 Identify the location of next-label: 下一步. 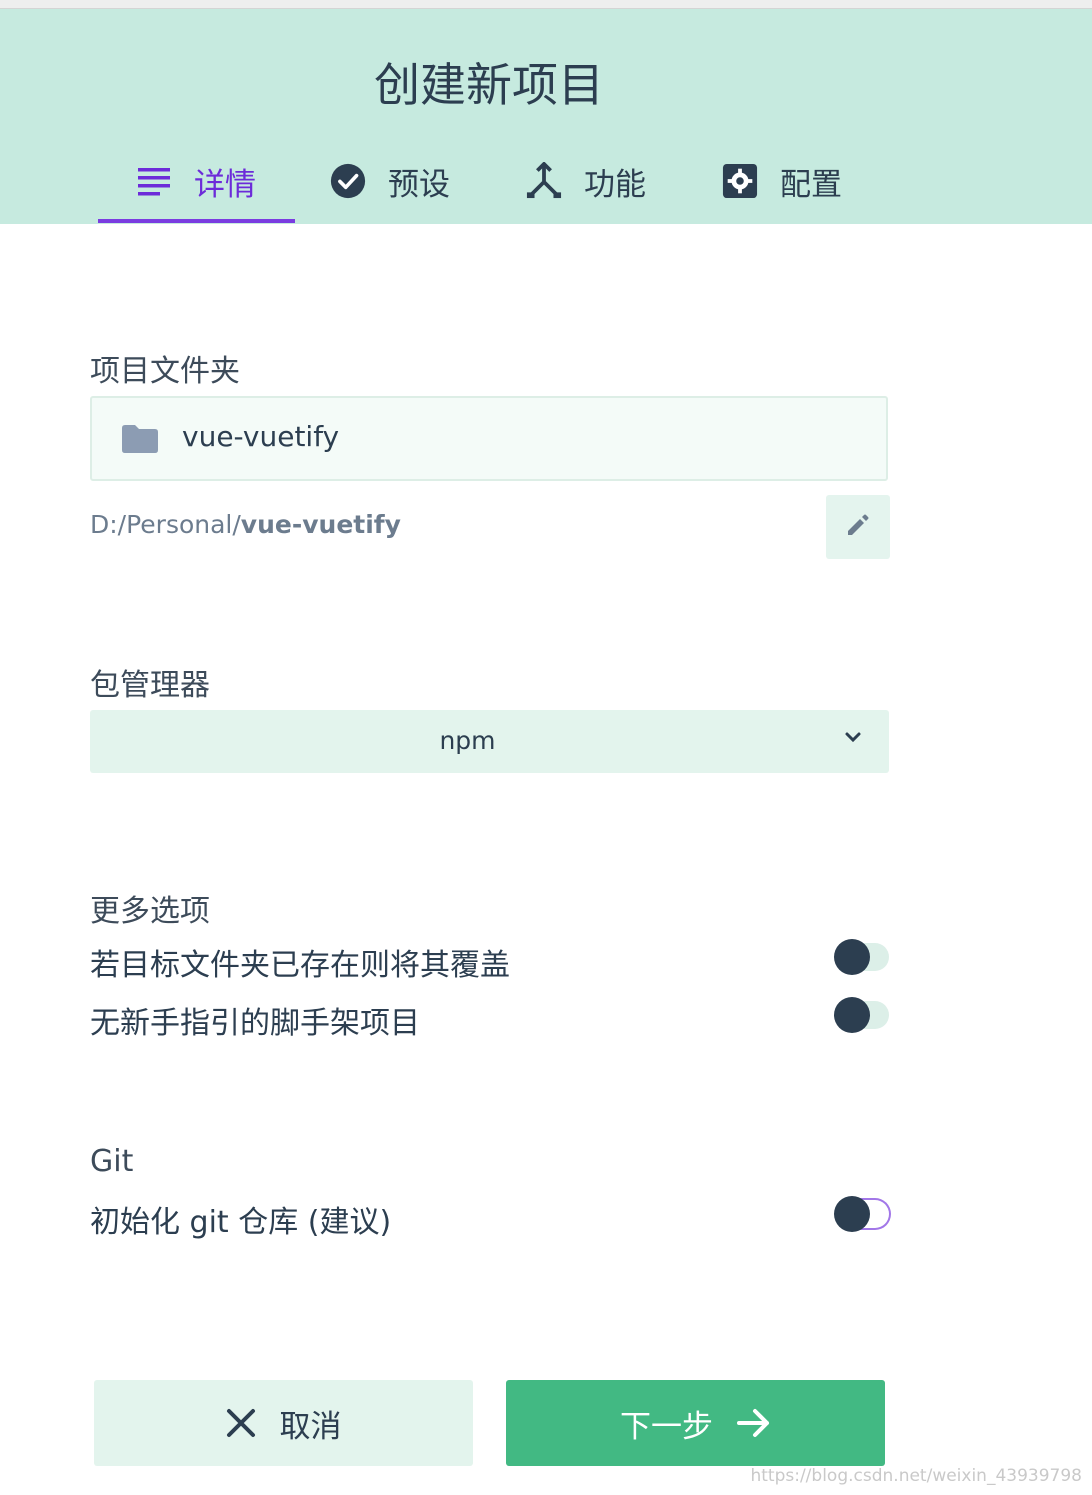
(666, 1426).